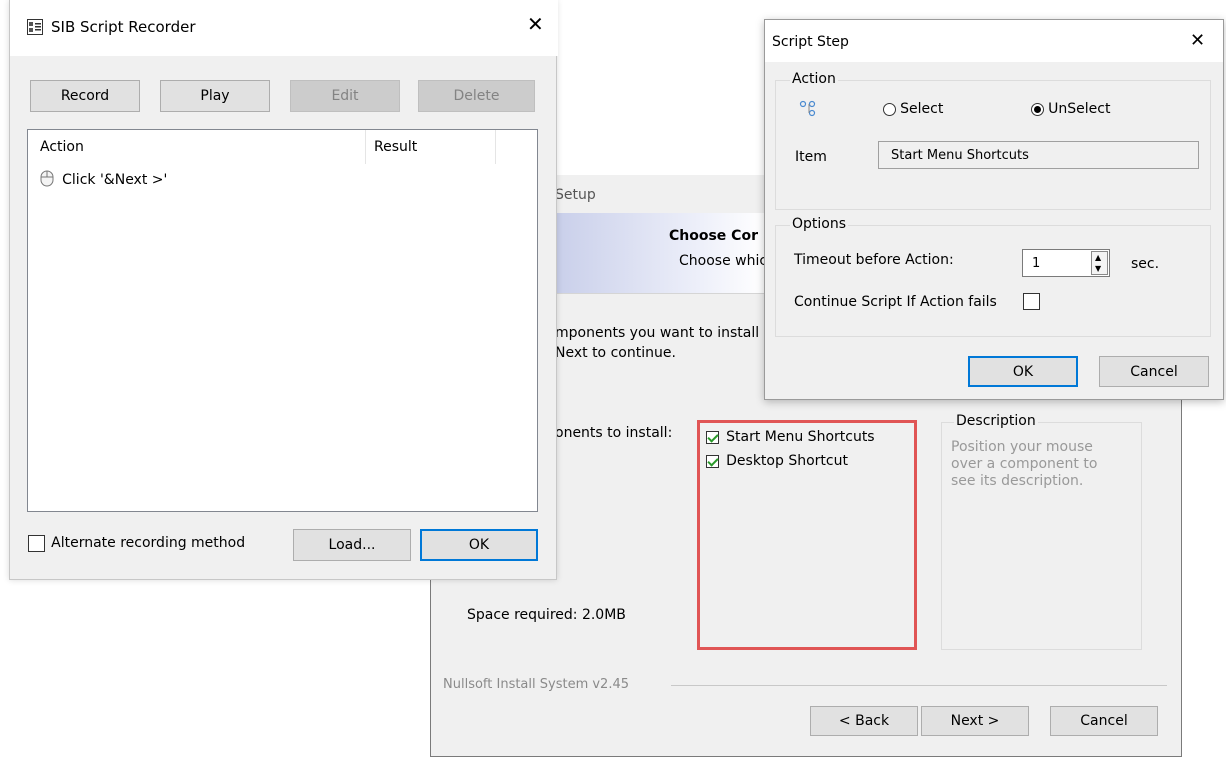 This screenshot has width=1226, height=757. Describe the element at coordinates (62, 147) in the screenshot. I see `column-header-action: Action` at that location.